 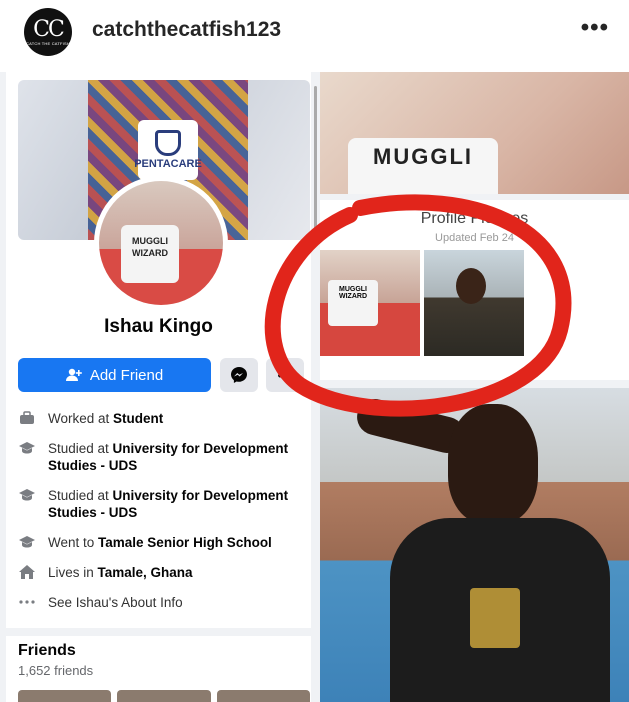 I want to click on about-item-work: Worked at Student, so click(x=164, y=418).